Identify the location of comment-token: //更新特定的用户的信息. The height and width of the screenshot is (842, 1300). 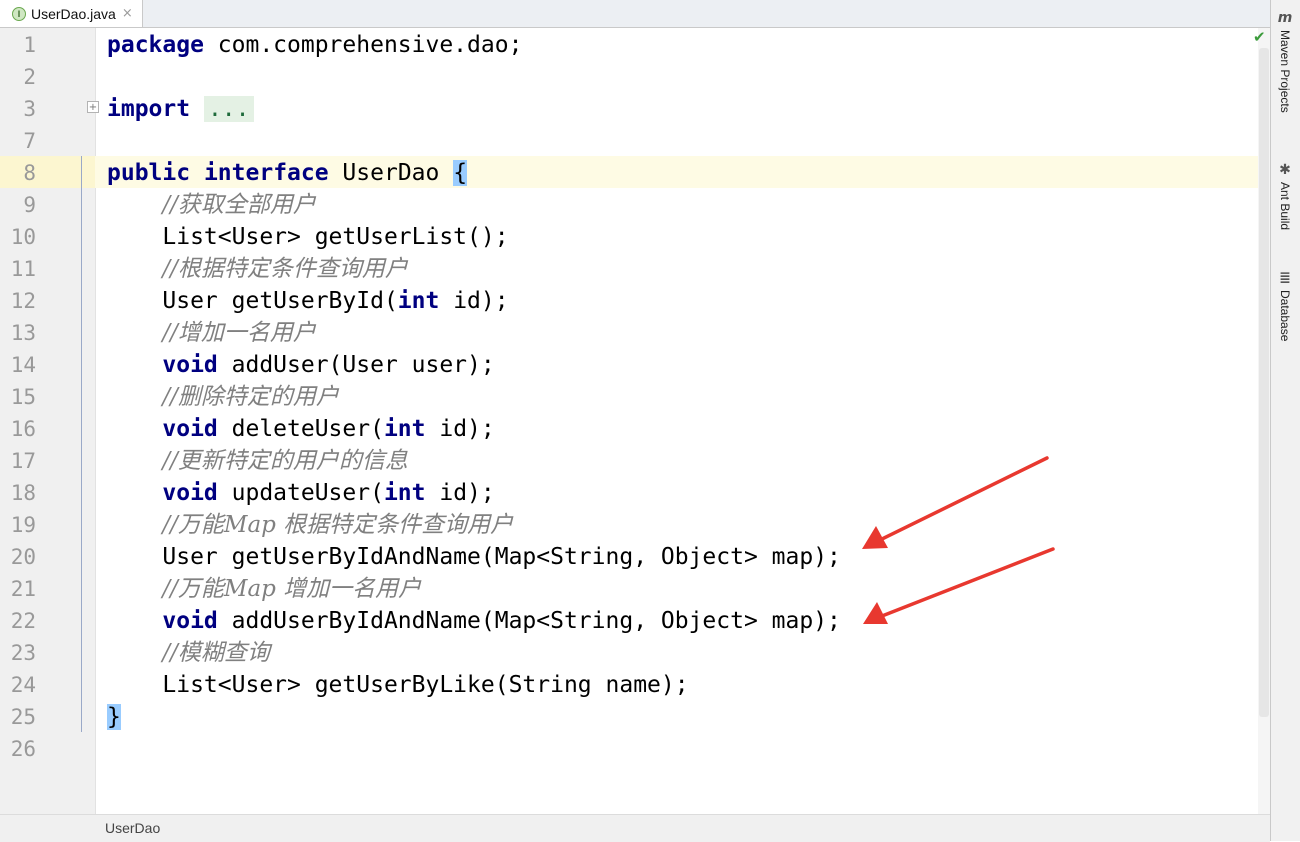
(285, 461).